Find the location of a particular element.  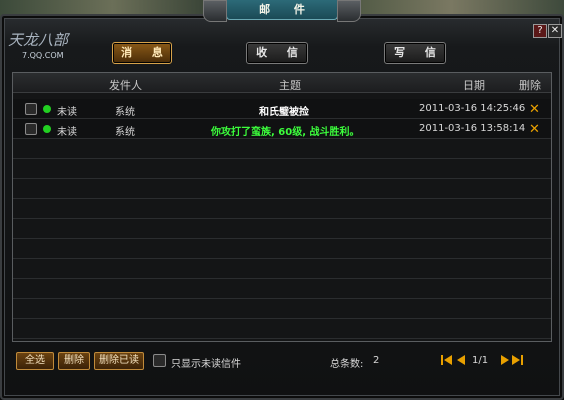

tab-compose: 写 信 is located at coordinates (415, 53).